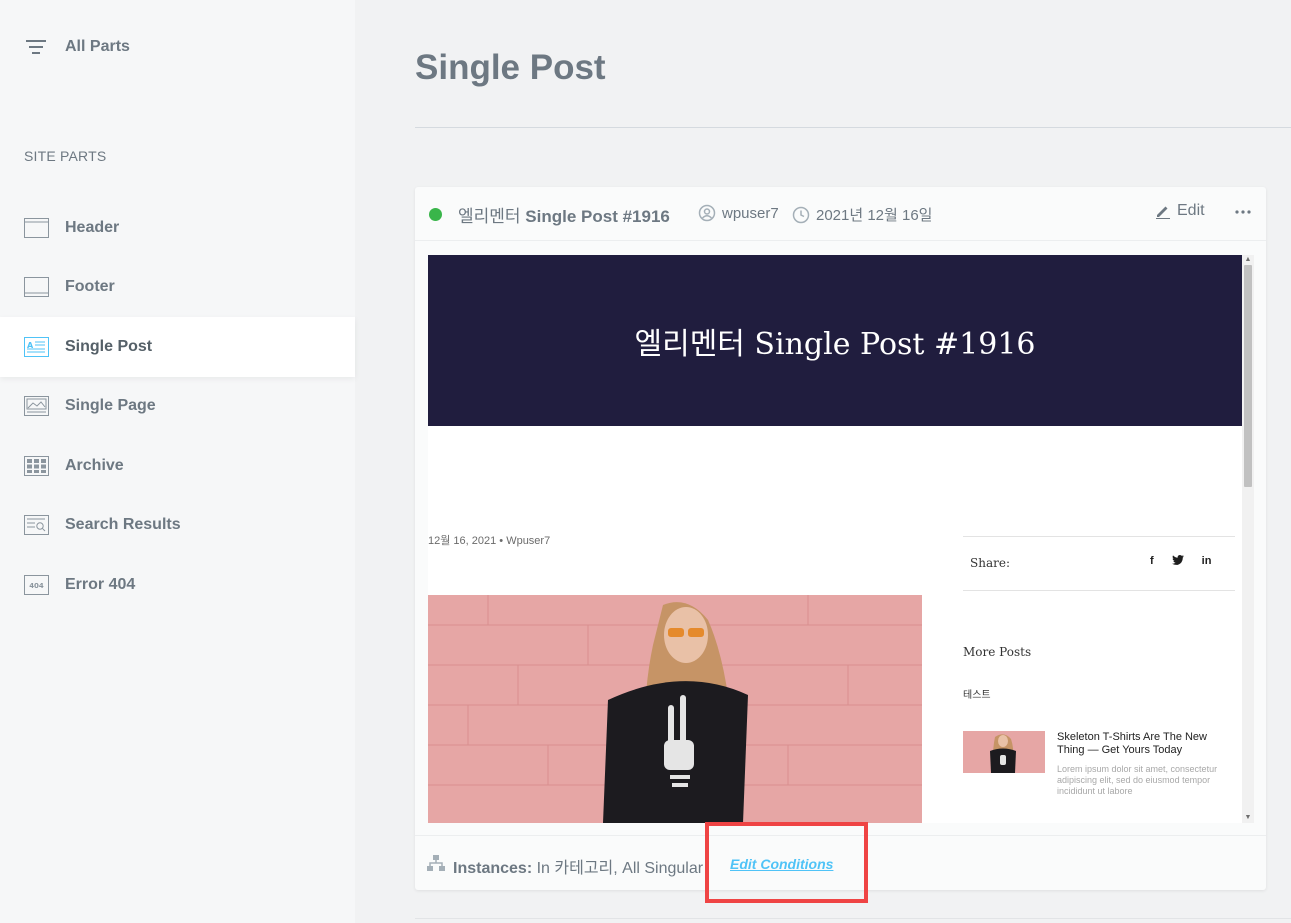 The width and height of the screenshot is (1291, 923). Describe the element at coordinates (436, 863) in the screenshot. I see `sitemap-icon` at that location.